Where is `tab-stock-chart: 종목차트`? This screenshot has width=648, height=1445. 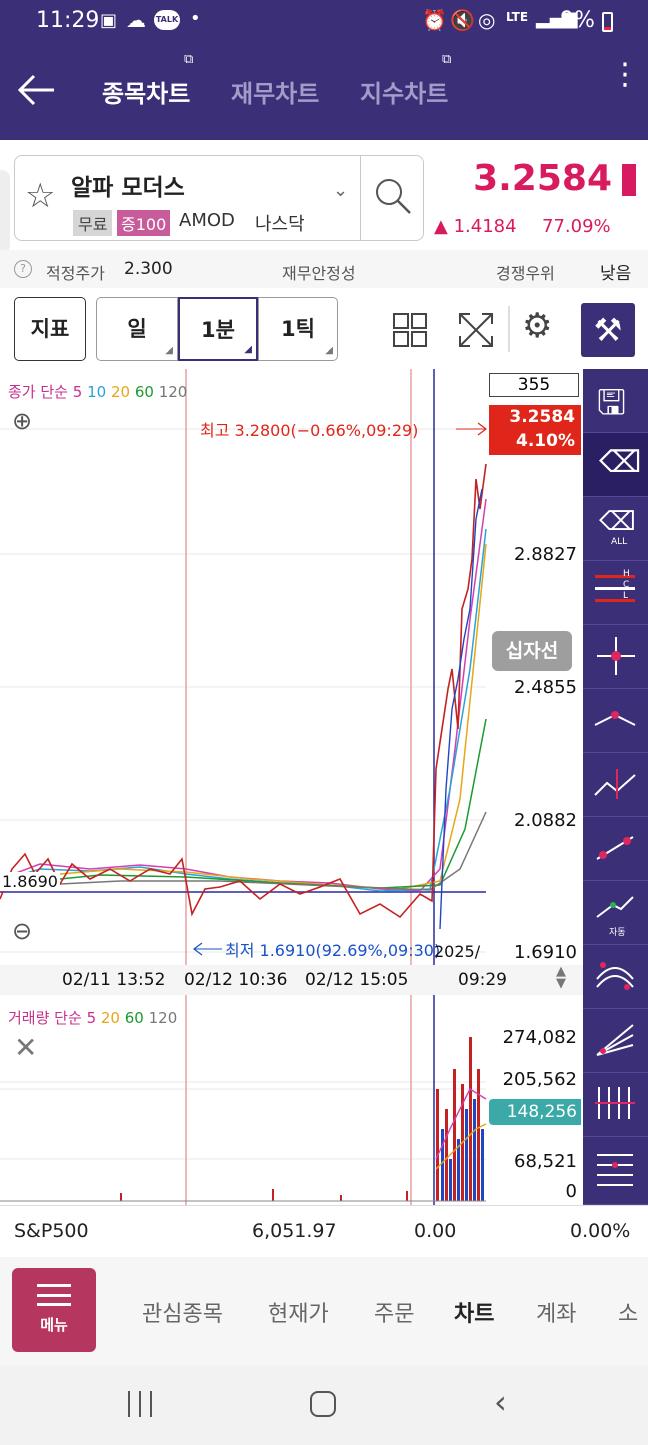
tab-stock-chart: 종목차트 is located at coordinates (146, 91).